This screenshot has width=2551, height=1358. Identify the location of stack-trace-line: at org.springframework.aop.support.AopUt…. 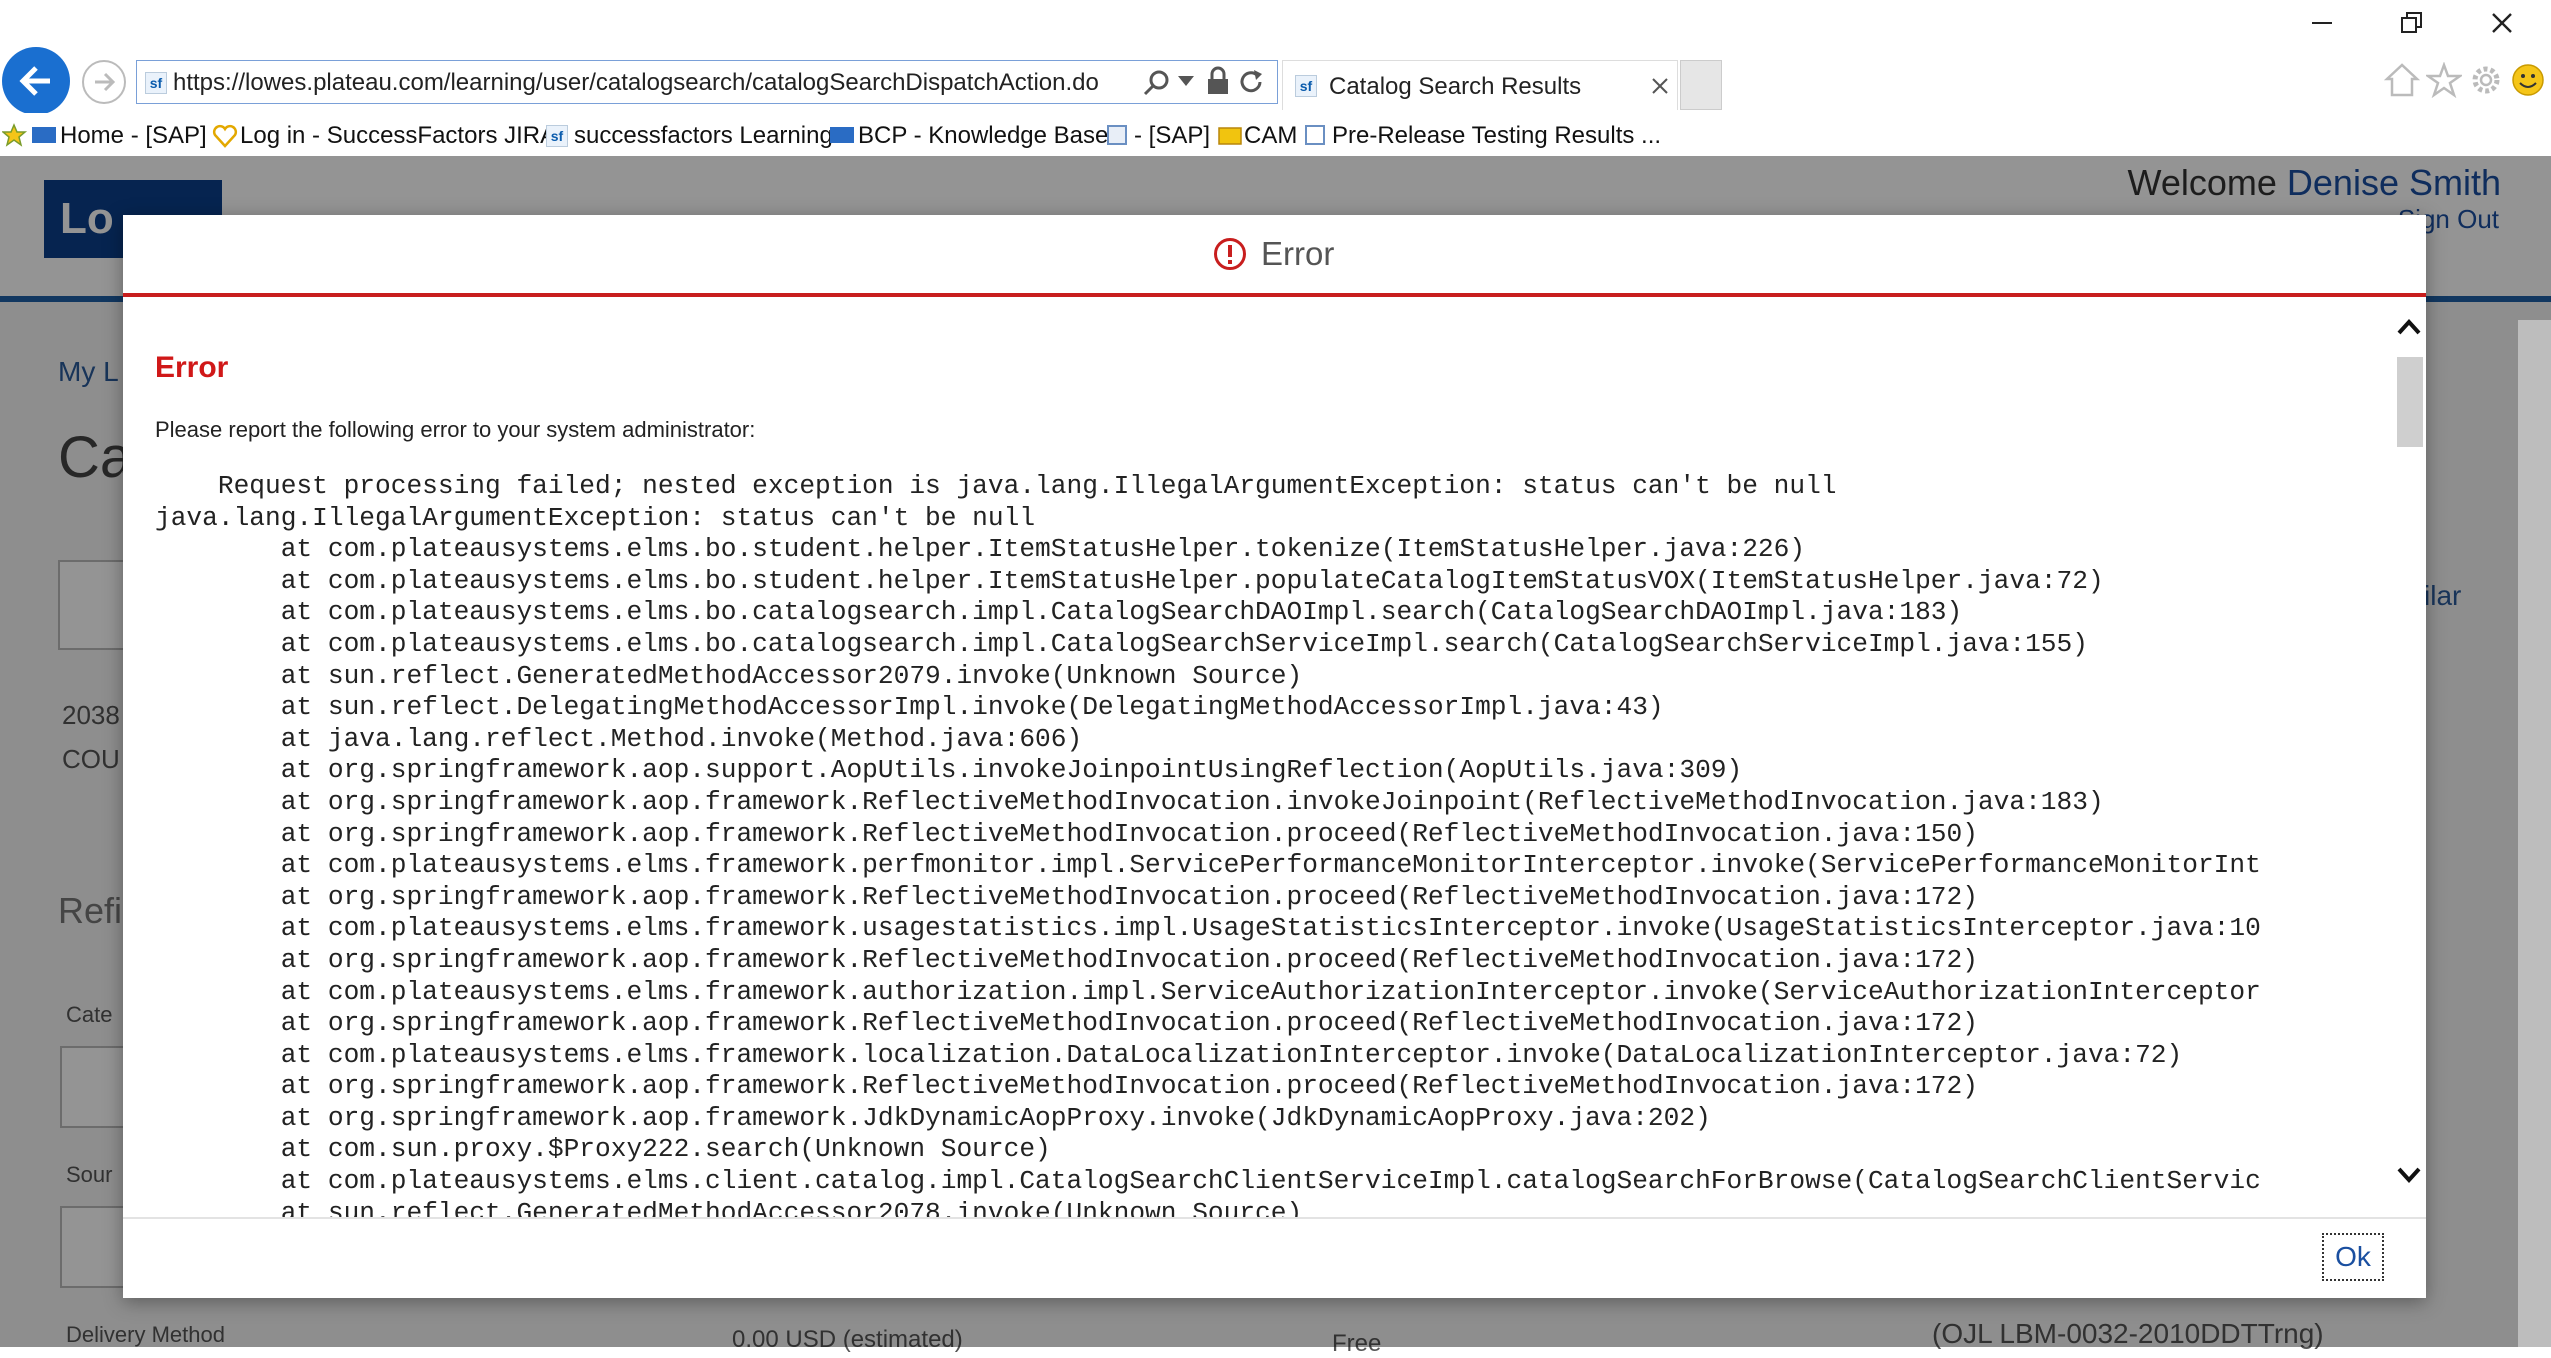
(949, 770).